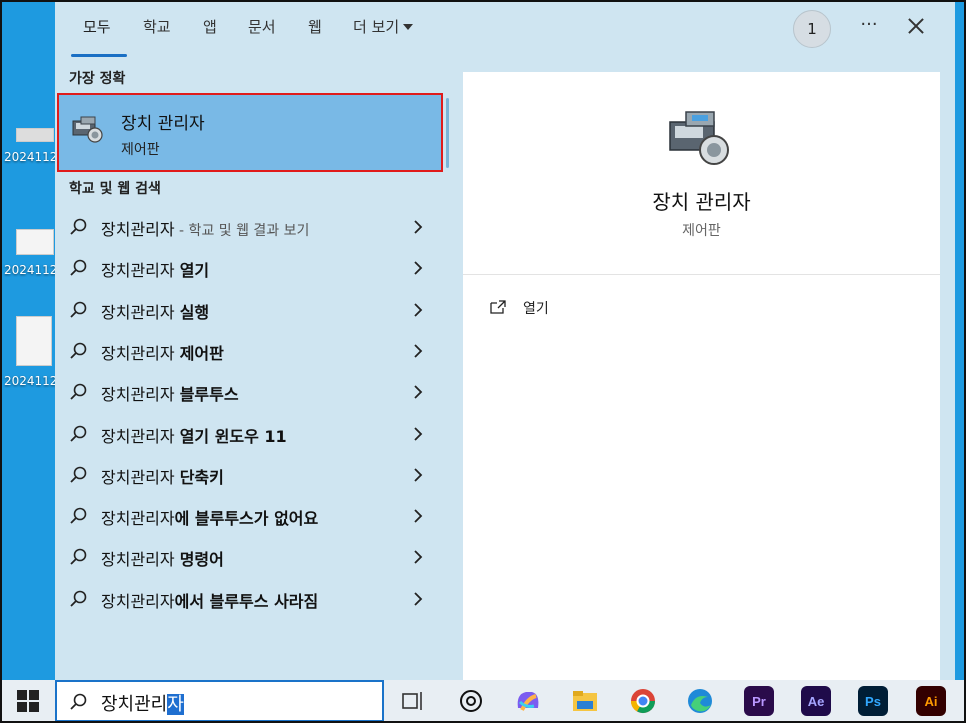  Describe the element at coordinates (194, 271) in the screenshot. I see `suggestion-completion: 열기` at that location.